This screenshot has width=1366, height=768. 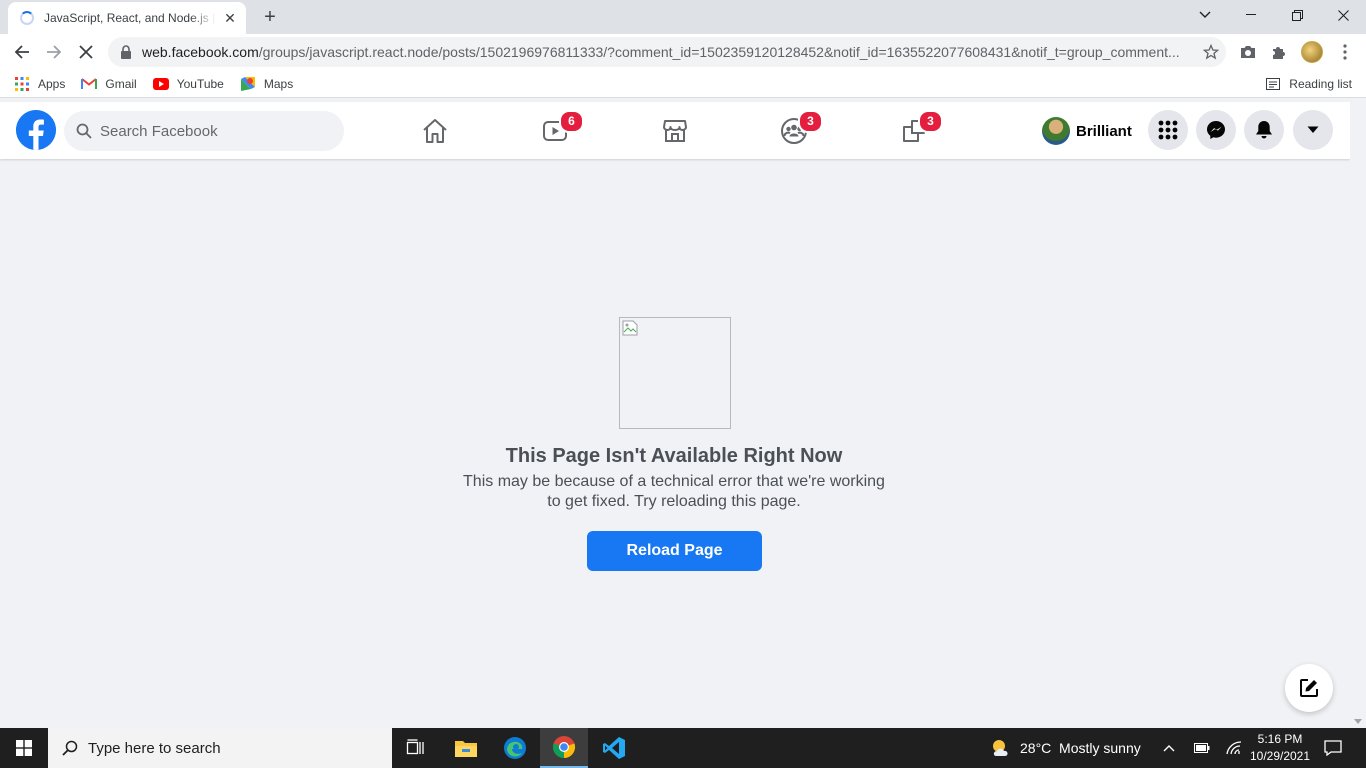 What do you see at coordinates (27, 18) in the screenshot?
I see `loading-spinner-icon` at bounding box center [27, 18].